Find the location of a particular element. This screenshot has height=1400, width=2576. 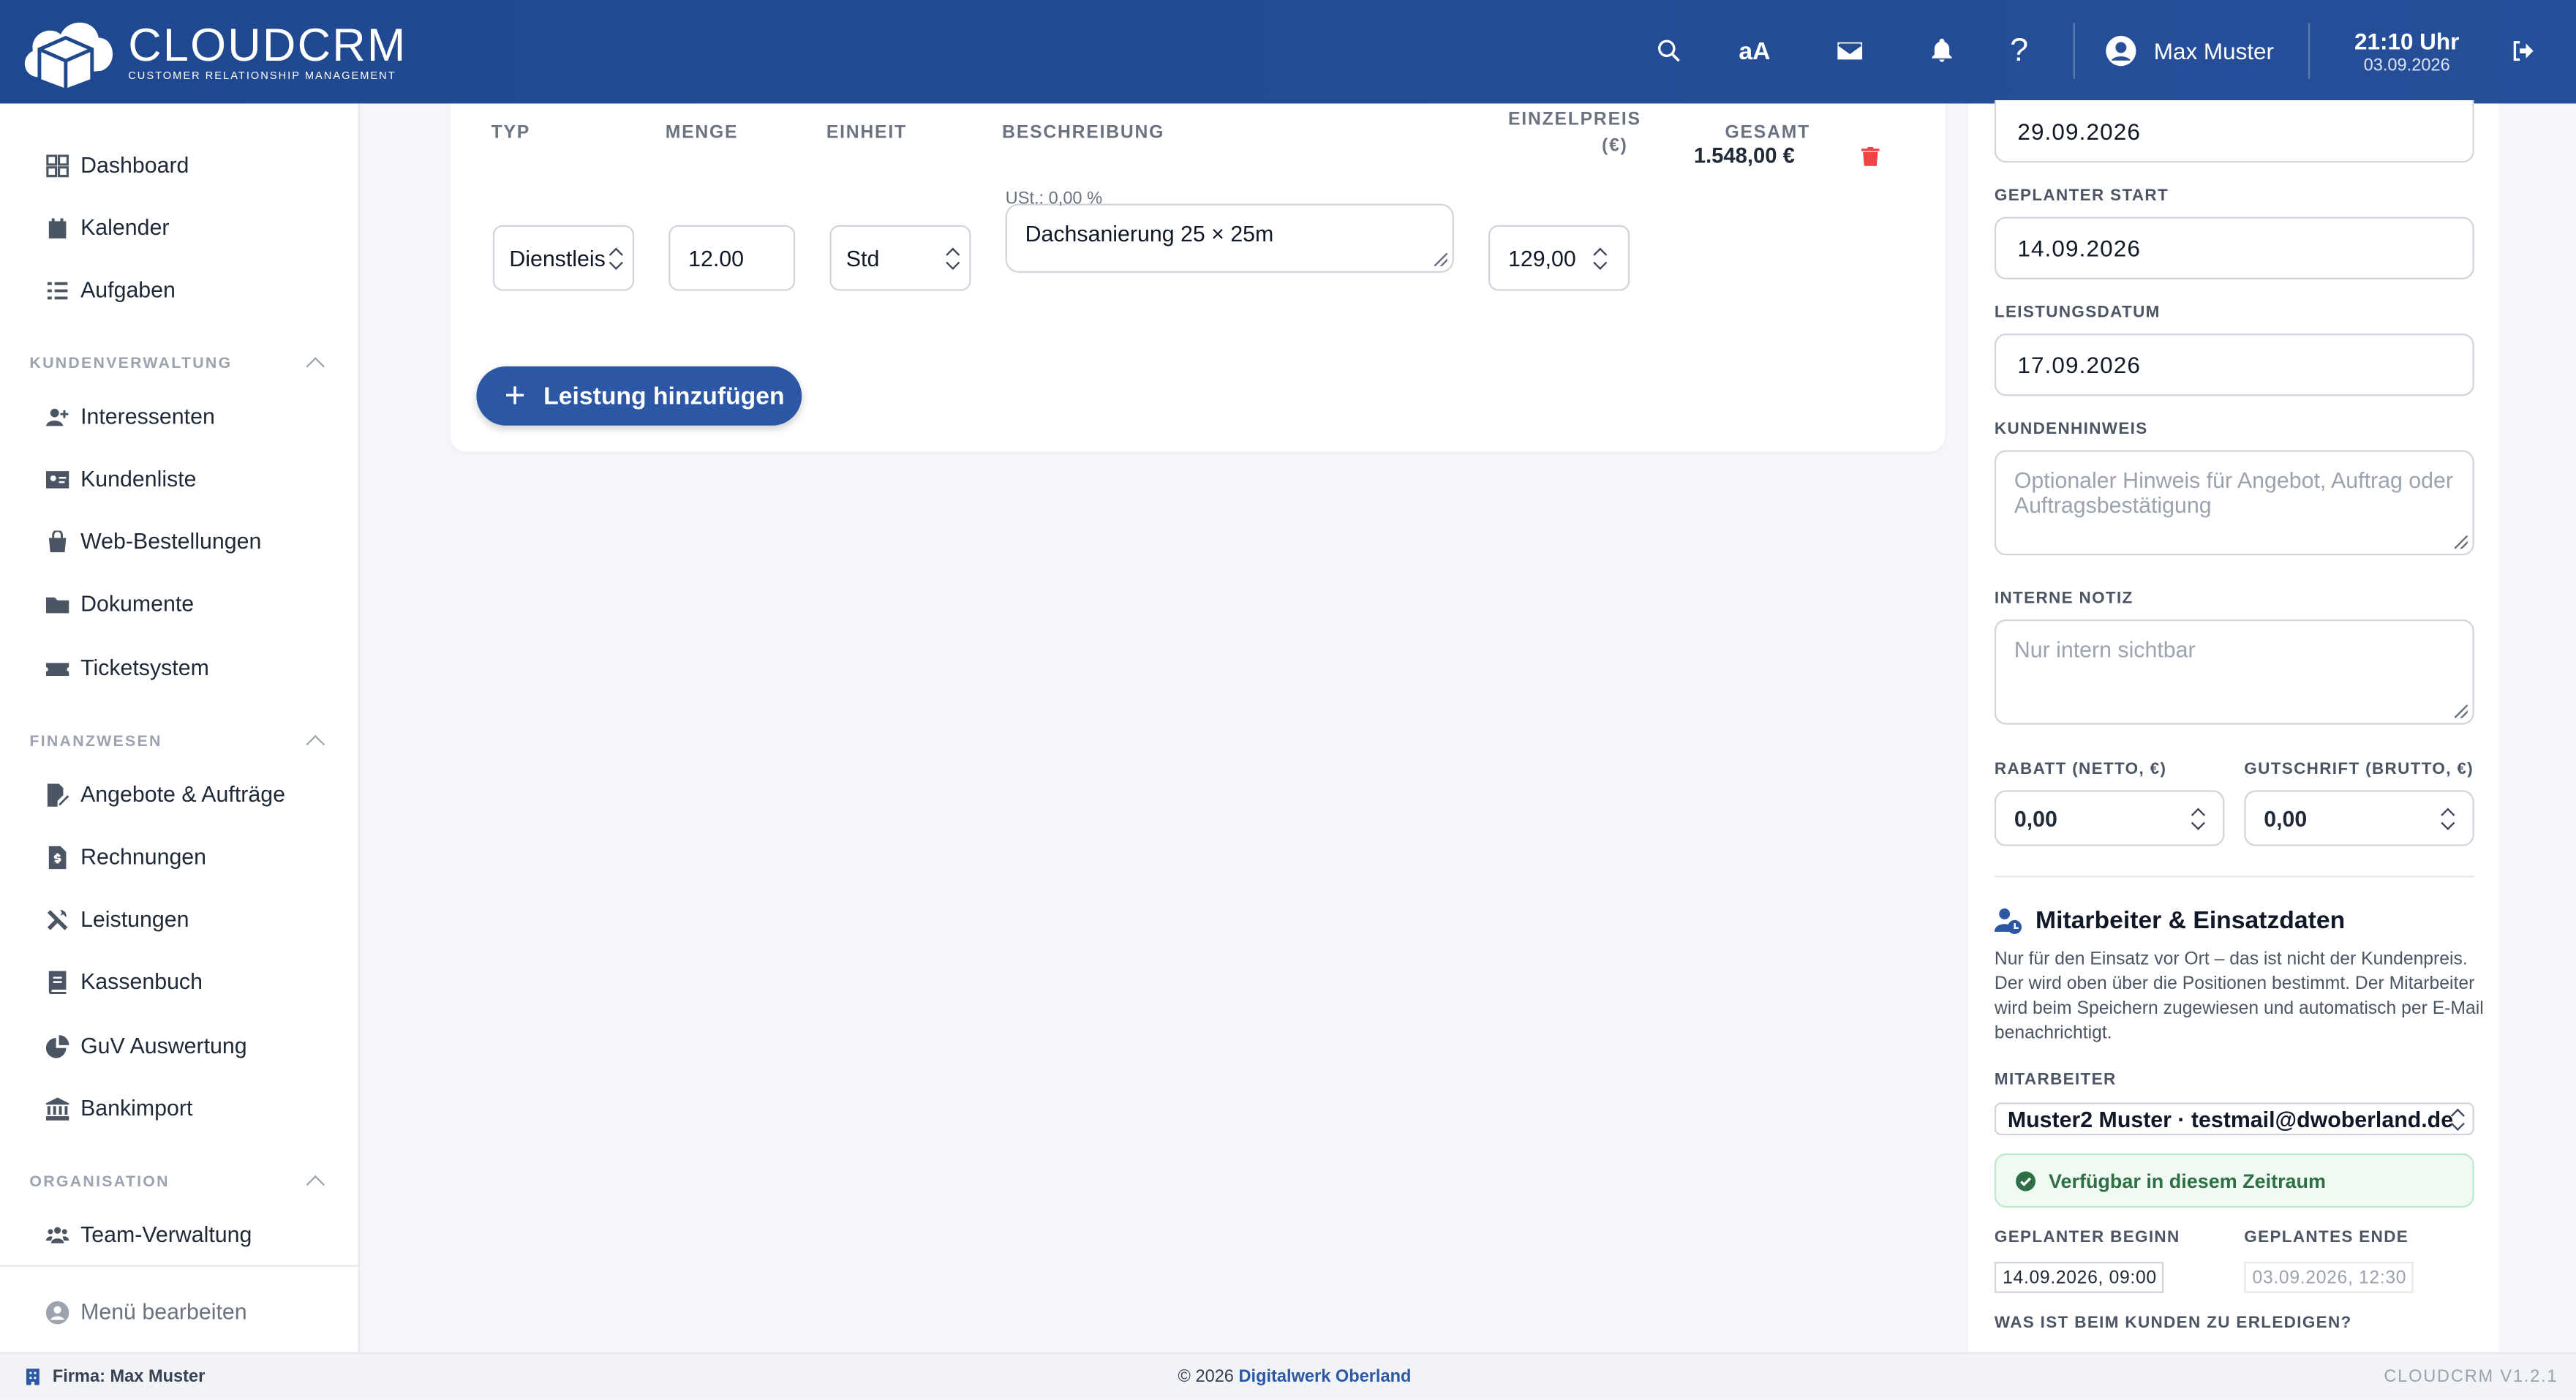

ende-datetime-input: 03.09.2026, 12:30 is located at coordinates (2329, 1277).